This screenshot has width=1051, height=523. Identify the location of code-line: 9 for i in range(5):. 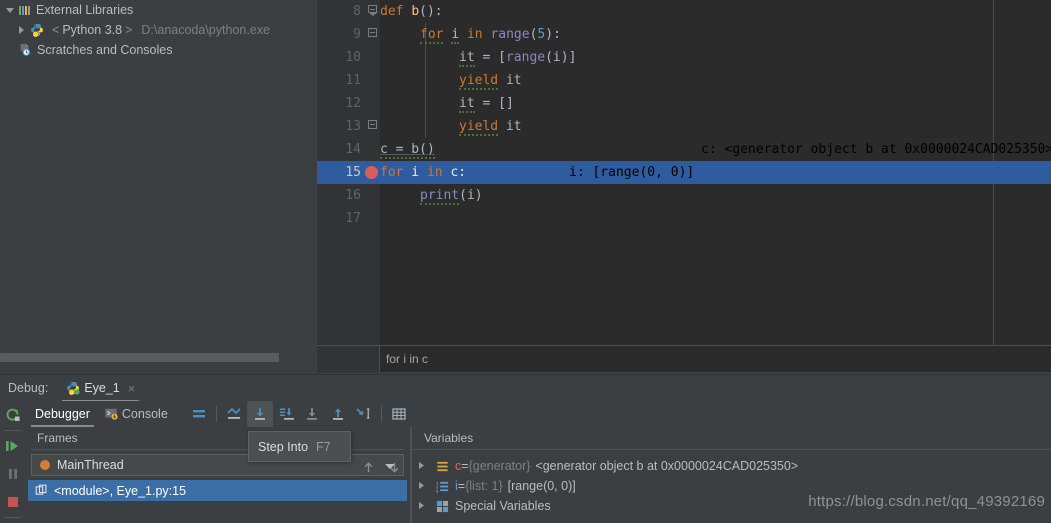
(684, 34).